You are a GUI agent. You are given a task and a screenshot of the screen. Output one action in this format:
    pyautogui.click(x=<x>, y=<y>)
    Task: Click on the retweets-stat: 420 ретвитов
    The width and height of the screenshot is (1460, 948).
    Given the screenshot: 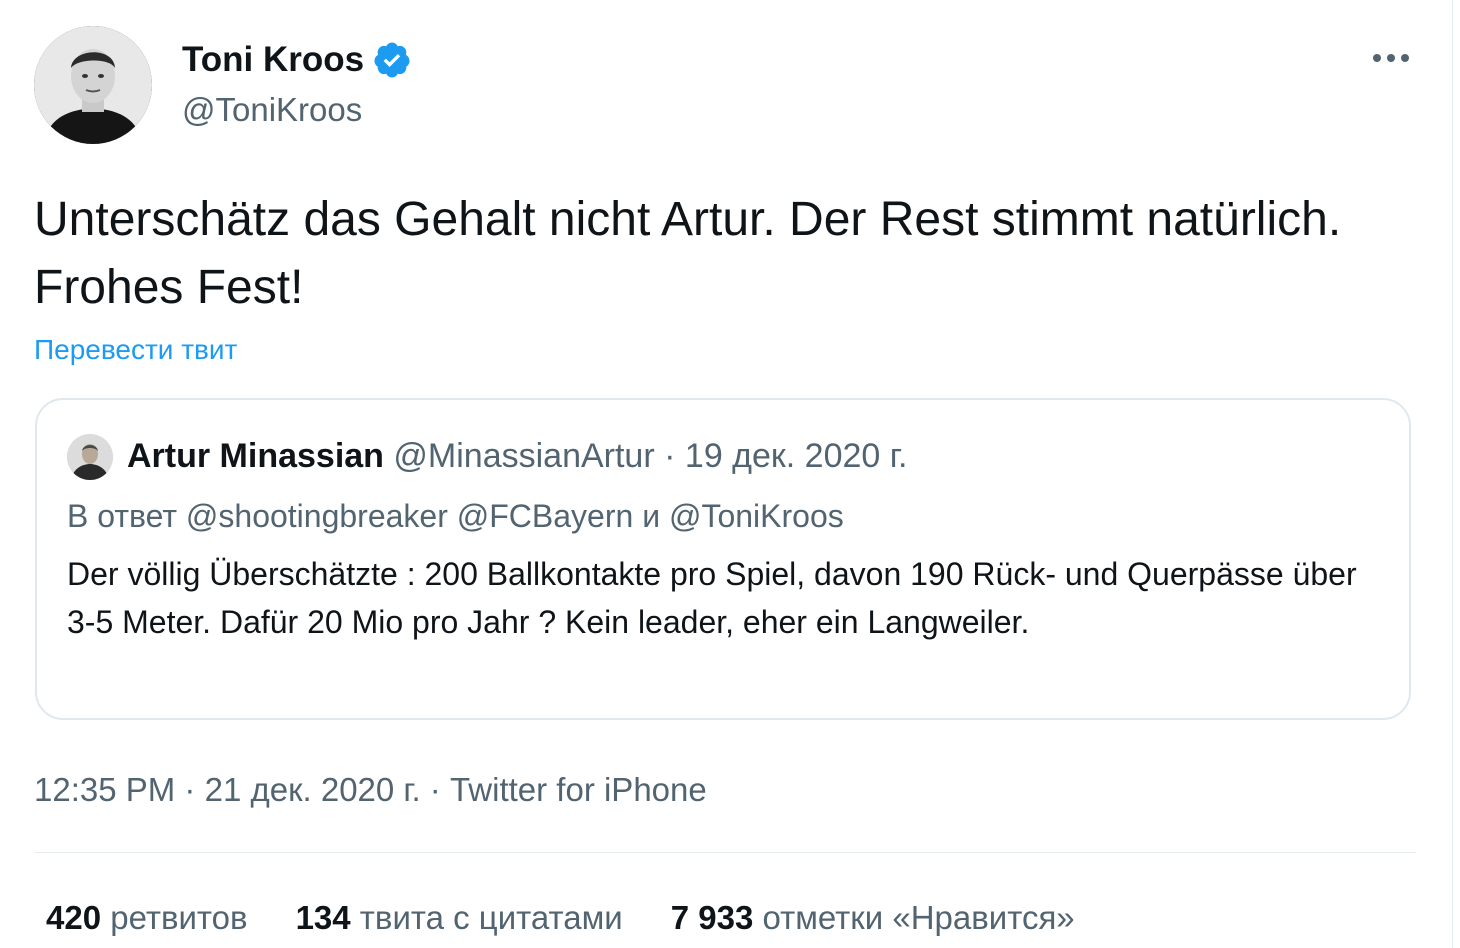 What is the action you would take?
    pyautogui.click(x=147, y=918)
    